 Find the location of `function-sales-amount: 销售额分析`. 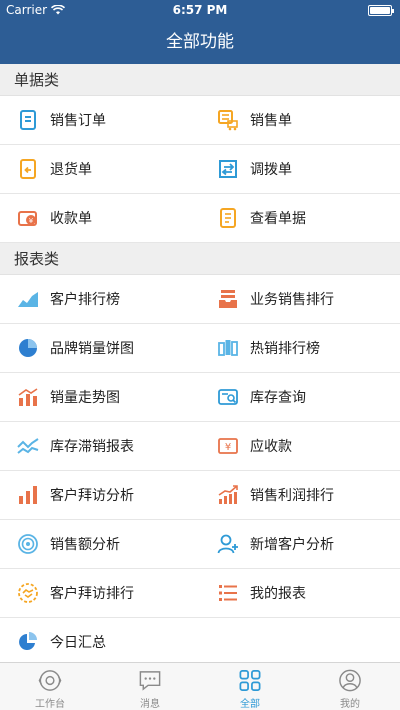

function-sales-amount: 销售额分析 is located at coordinates (100, 544).